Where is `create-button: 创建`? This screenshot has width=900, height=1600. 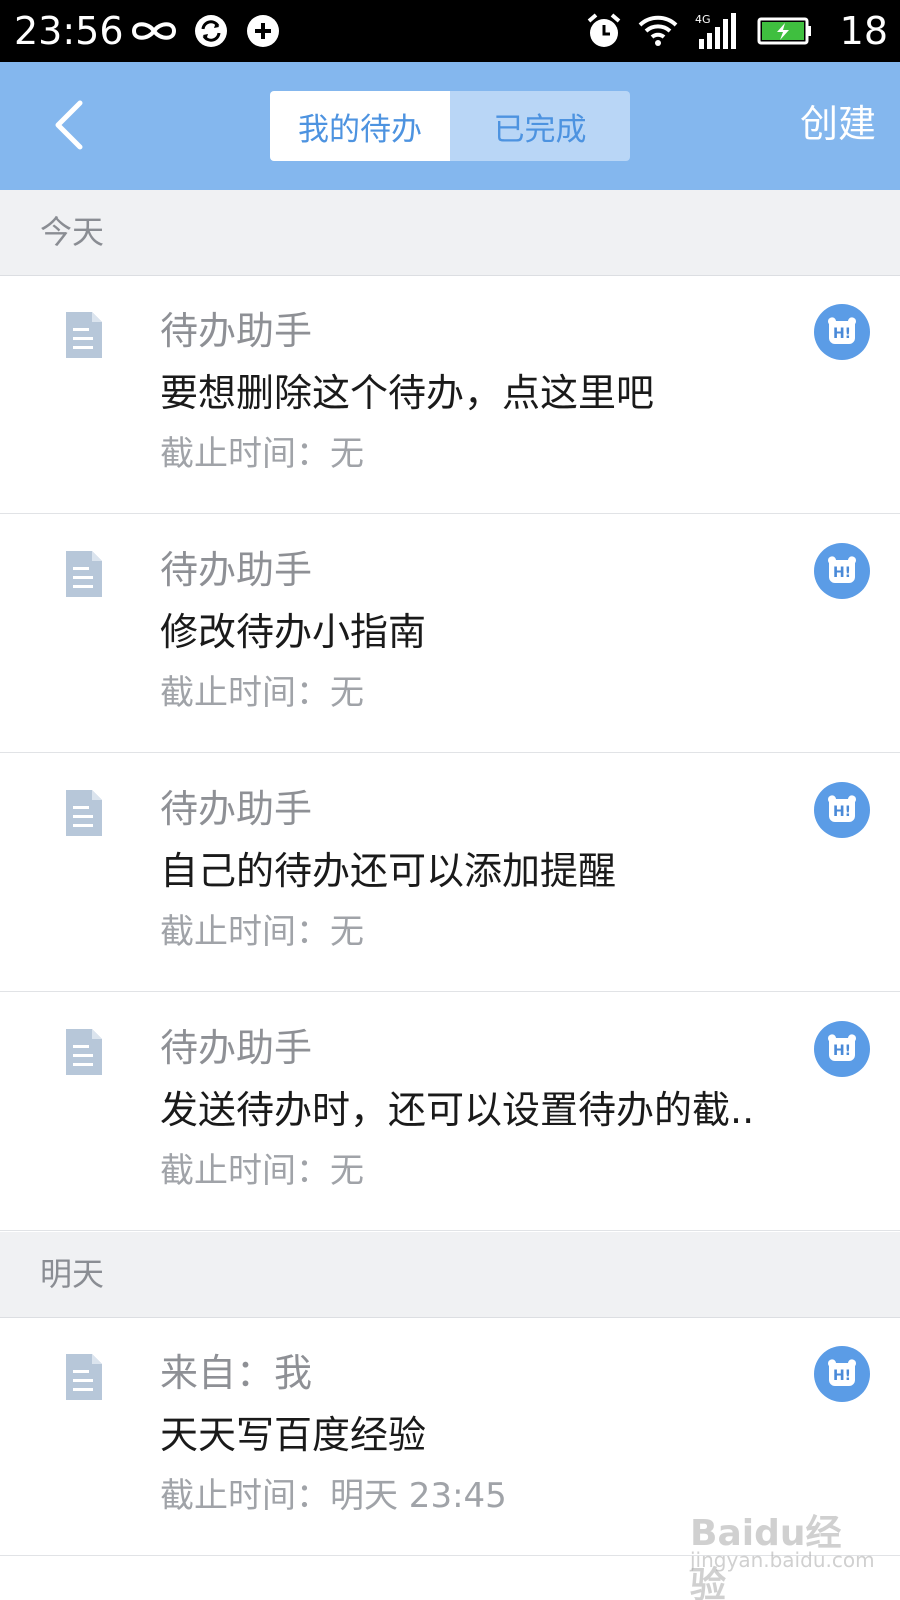 create-button: 创建 is located at coordinates (838, 124).